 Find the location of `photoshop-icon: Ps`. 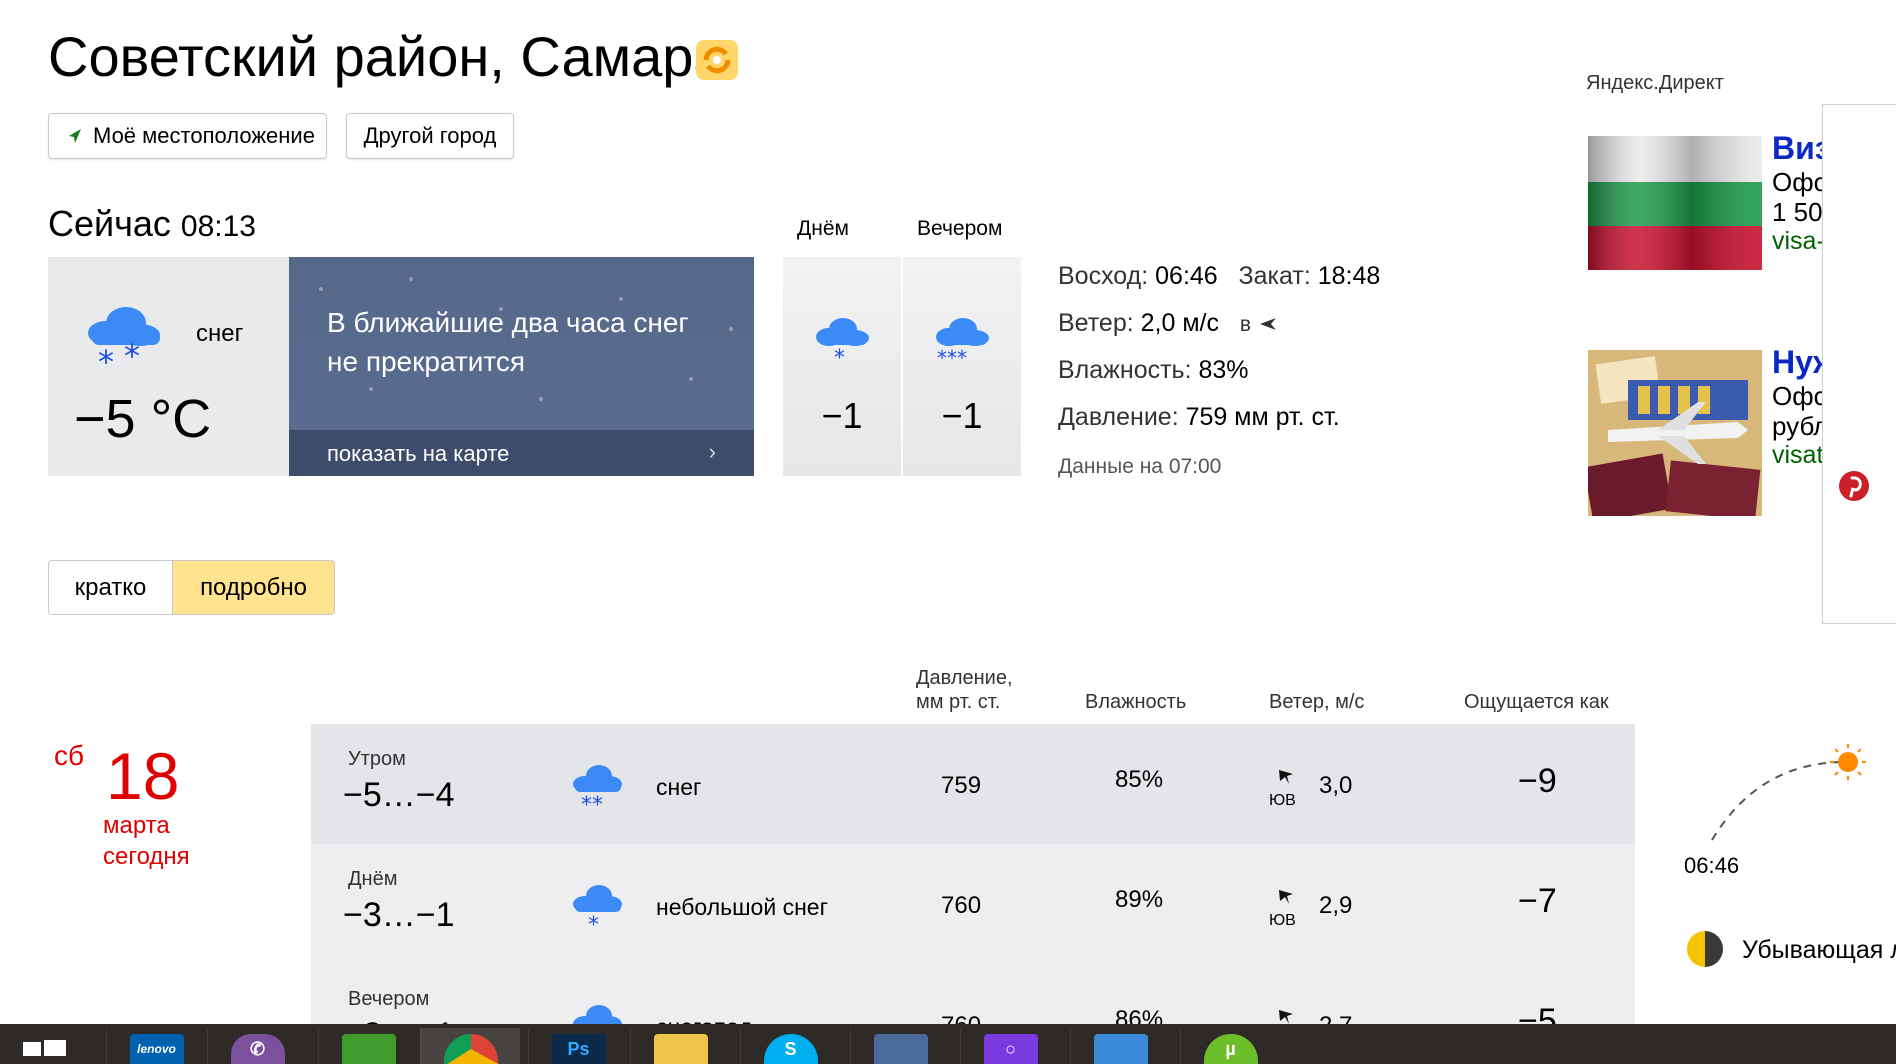

photoshop-icon: Ps is located at coordinates (578, 1049).